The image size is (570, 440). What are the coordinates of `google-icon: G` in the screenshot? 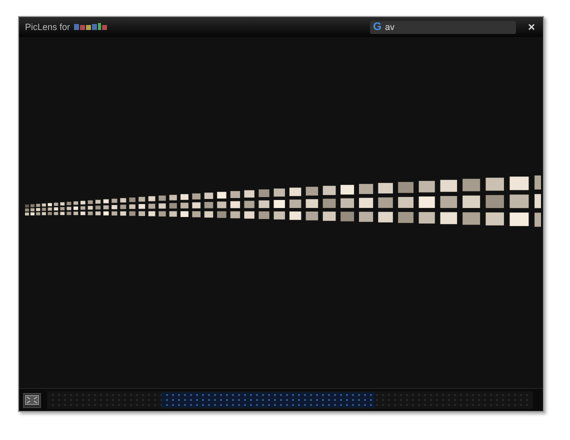 It's located at (377, 27).